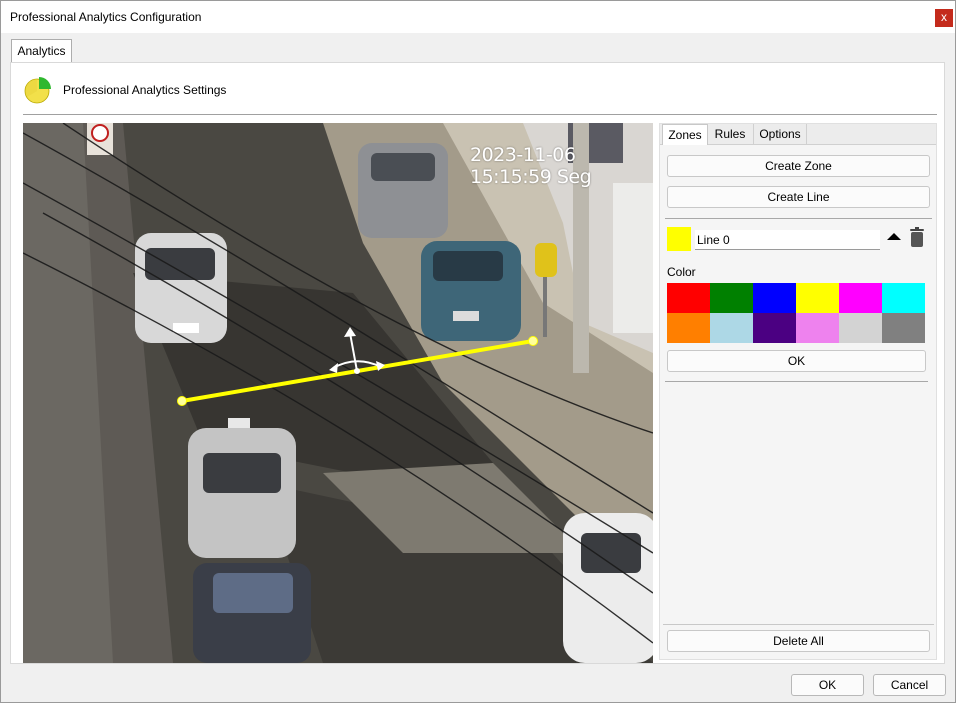  Describe the element at coordinates (903, 298) in the screenshot. I see `color-cyan` at that location.